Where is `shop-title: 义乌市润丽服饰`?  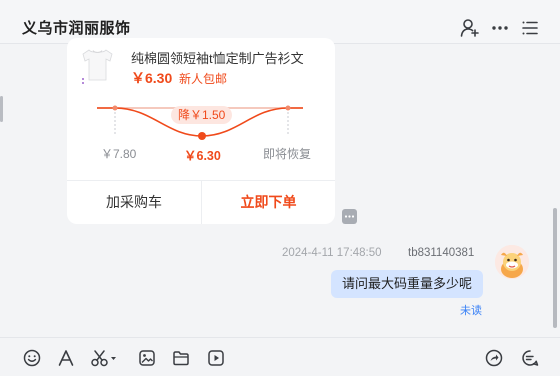
shop-title: 义乌市润丽服饰 is located at coordinates (76, 28).